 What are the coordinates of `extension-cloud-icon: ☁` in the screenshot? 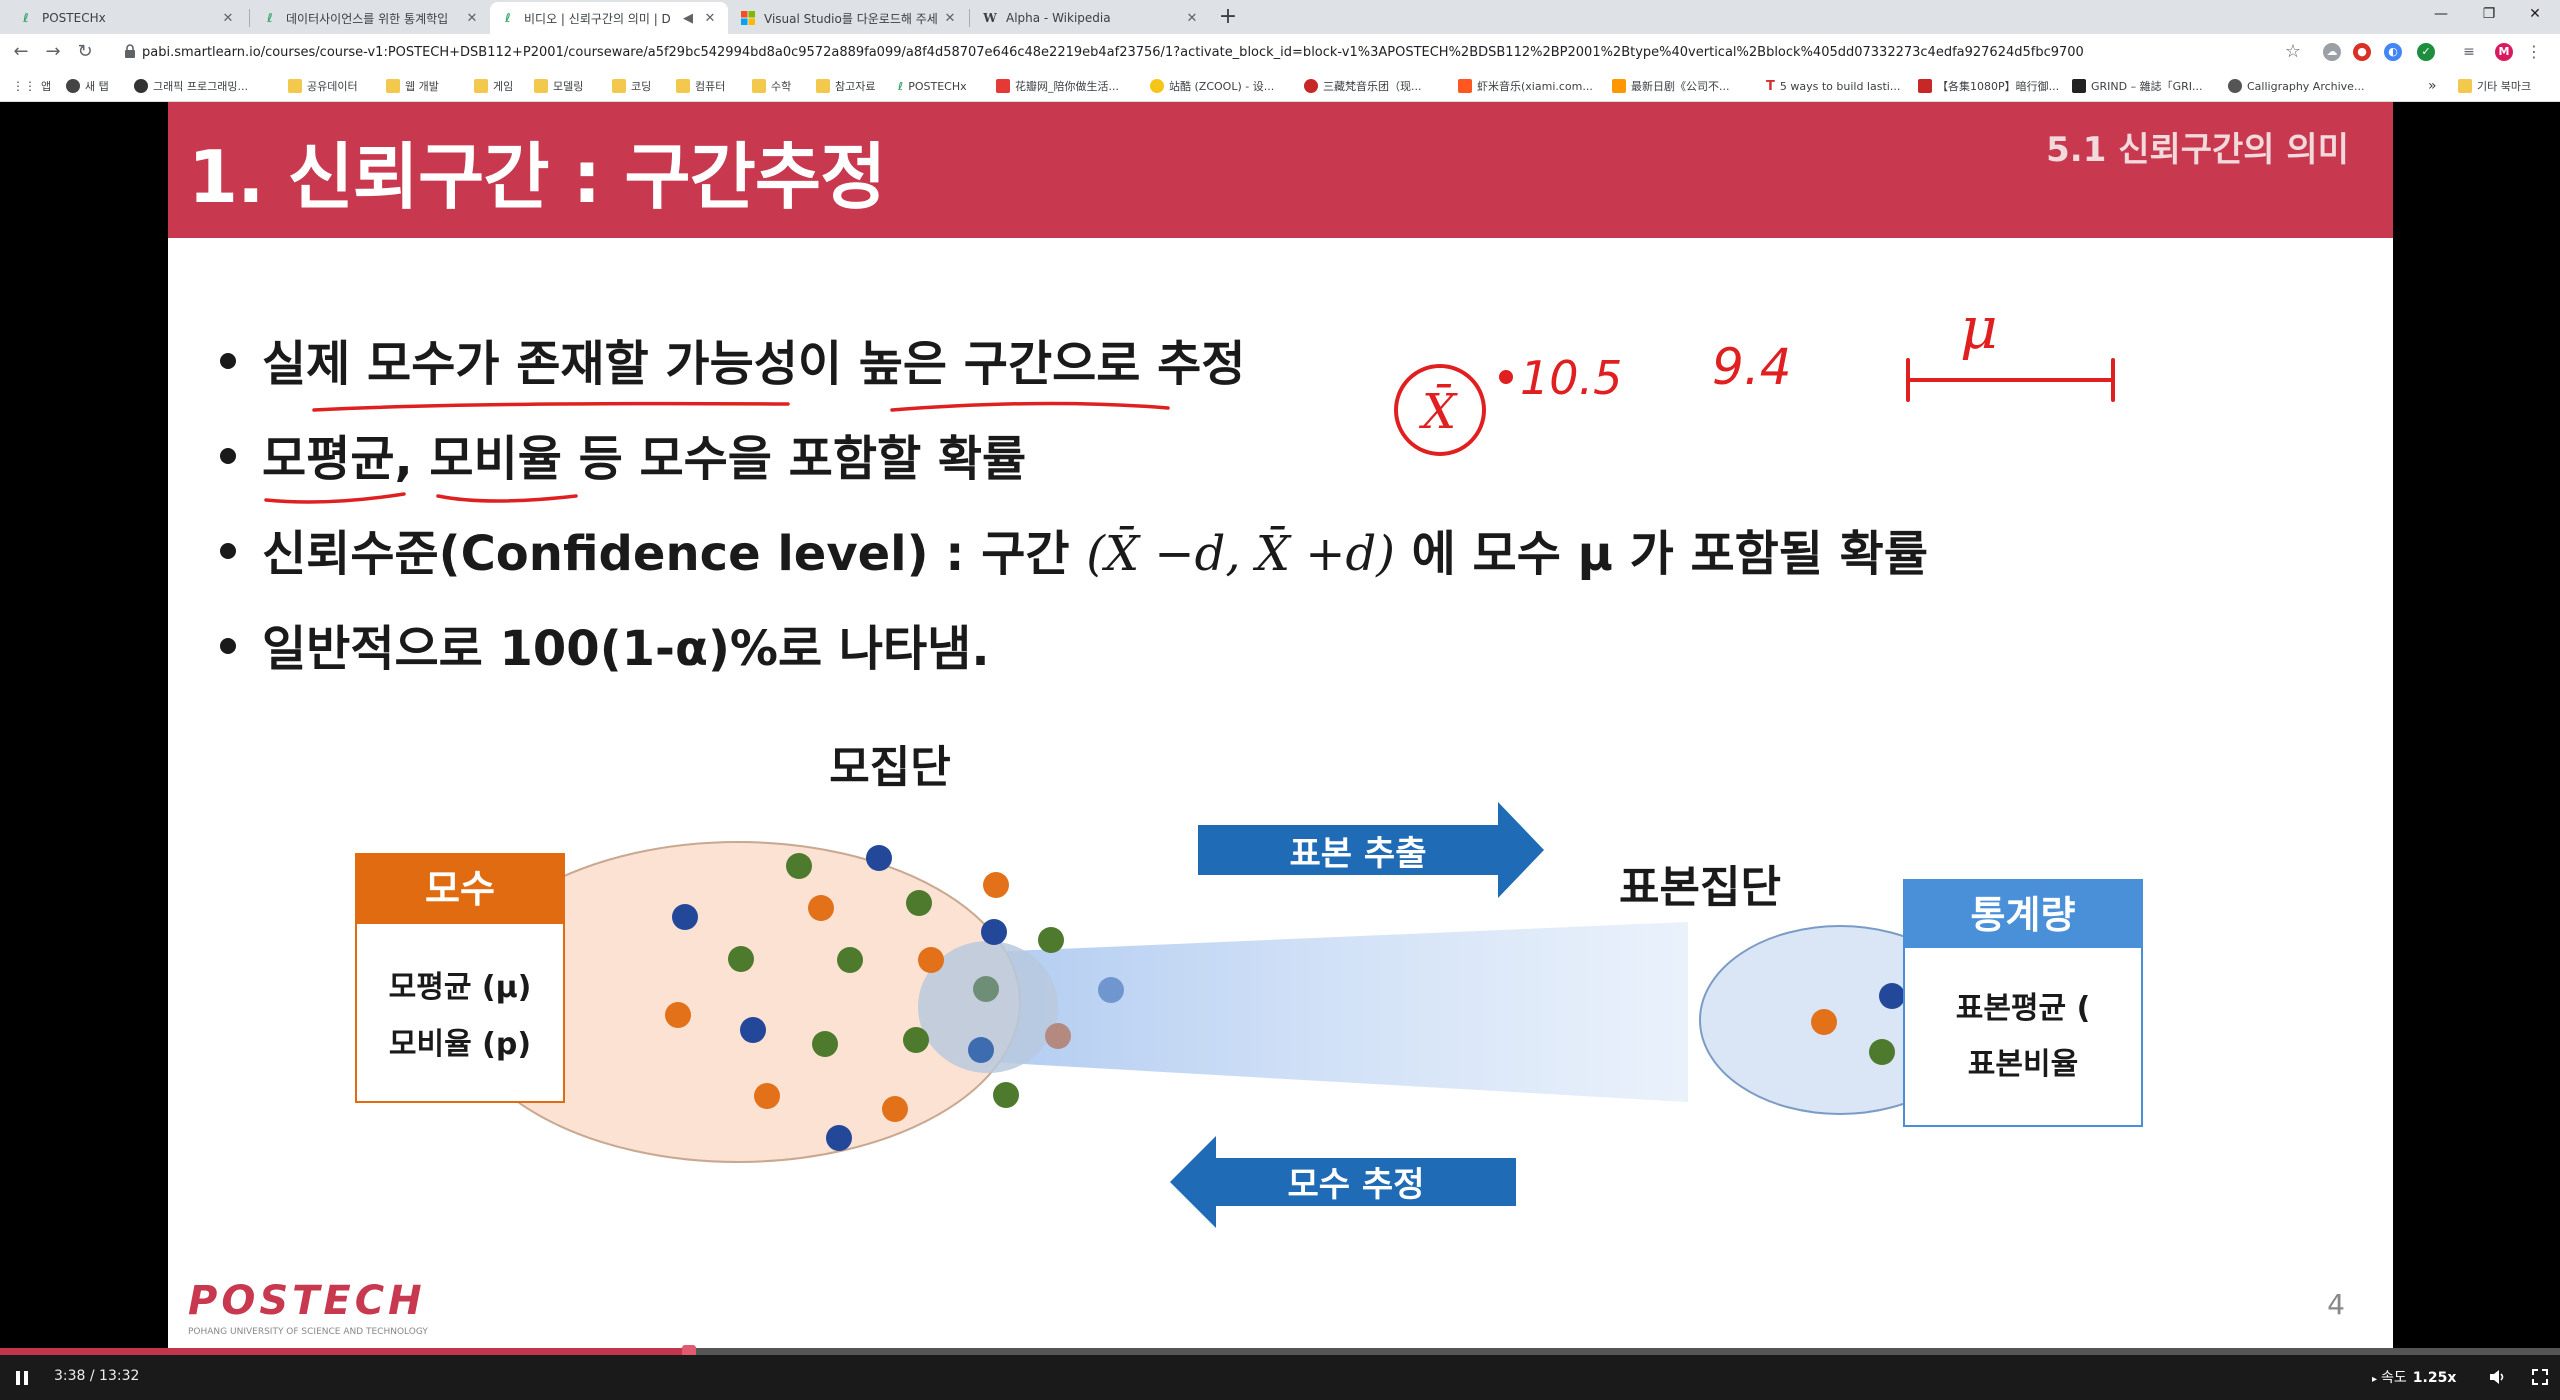 It's located at (2332, 52).